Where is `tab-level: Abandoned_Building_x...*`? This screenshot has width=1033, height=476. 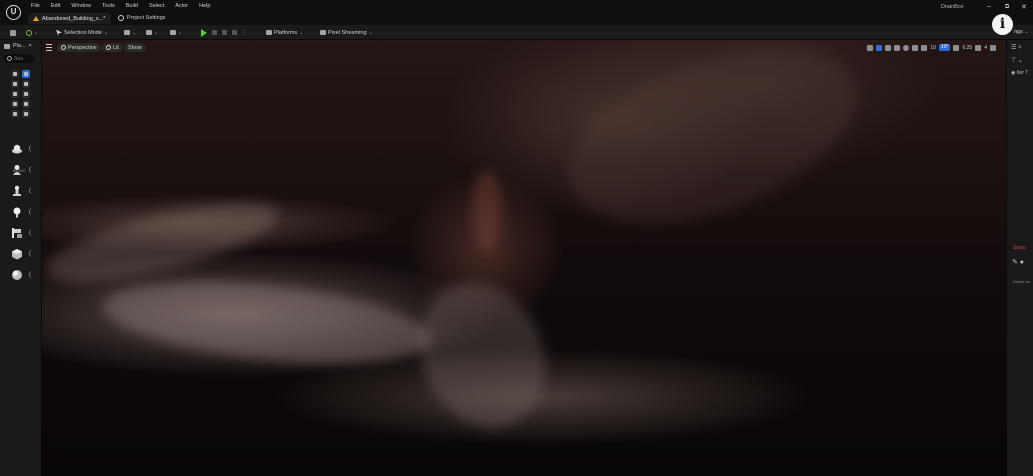 tab-level: Abandoned_Building_x...* is located at coordinates (70, 18).